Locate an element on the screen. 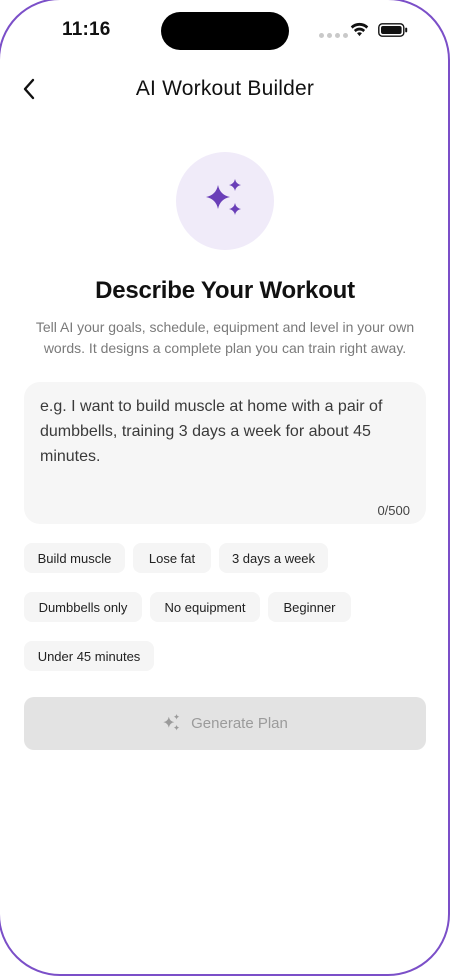 The image size is (450, 976). section-headline: Describe Your Workout is located at coordinates (225, 290).